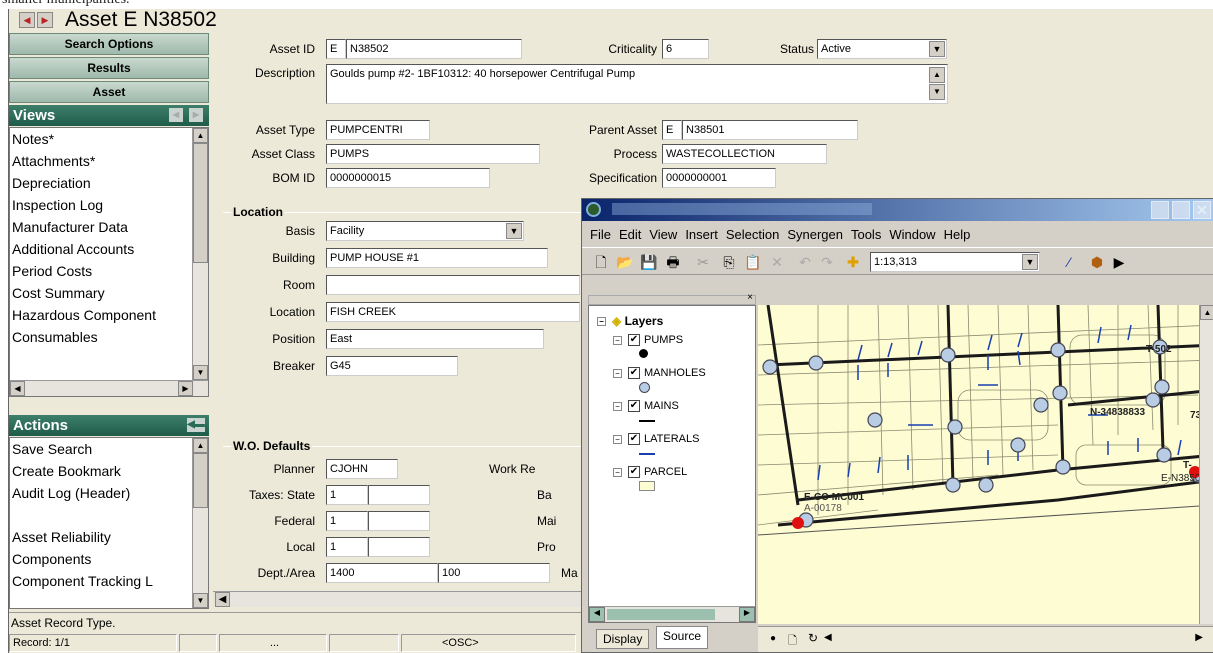 This screenshot has height=653, width=1213. What do you see at coordinates (827, 262) in the screenshot?
I see `redo-icon: ↷` at bounding box center [827, 262].